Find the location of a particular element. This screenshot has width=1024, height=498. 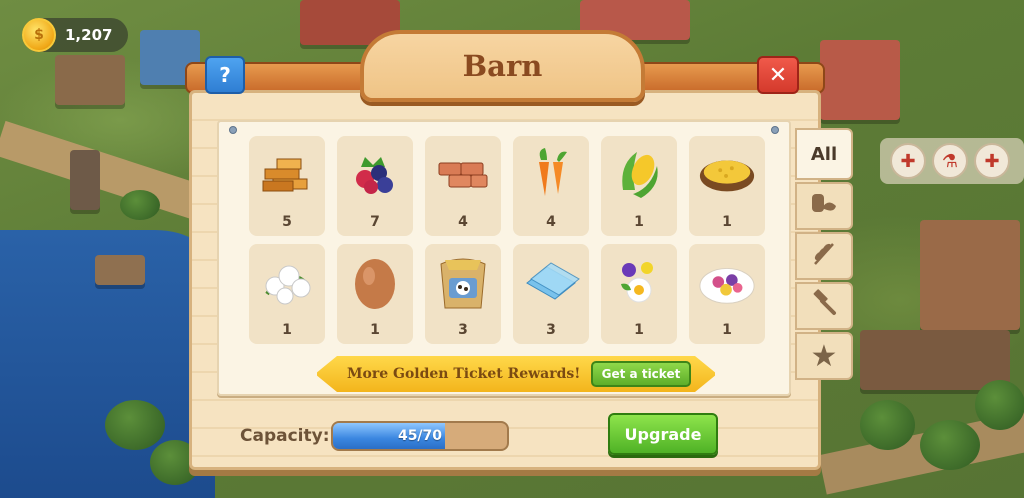

side-tools-bar: ✚ ⚗ ✚ is located at coordinates (952, 161).